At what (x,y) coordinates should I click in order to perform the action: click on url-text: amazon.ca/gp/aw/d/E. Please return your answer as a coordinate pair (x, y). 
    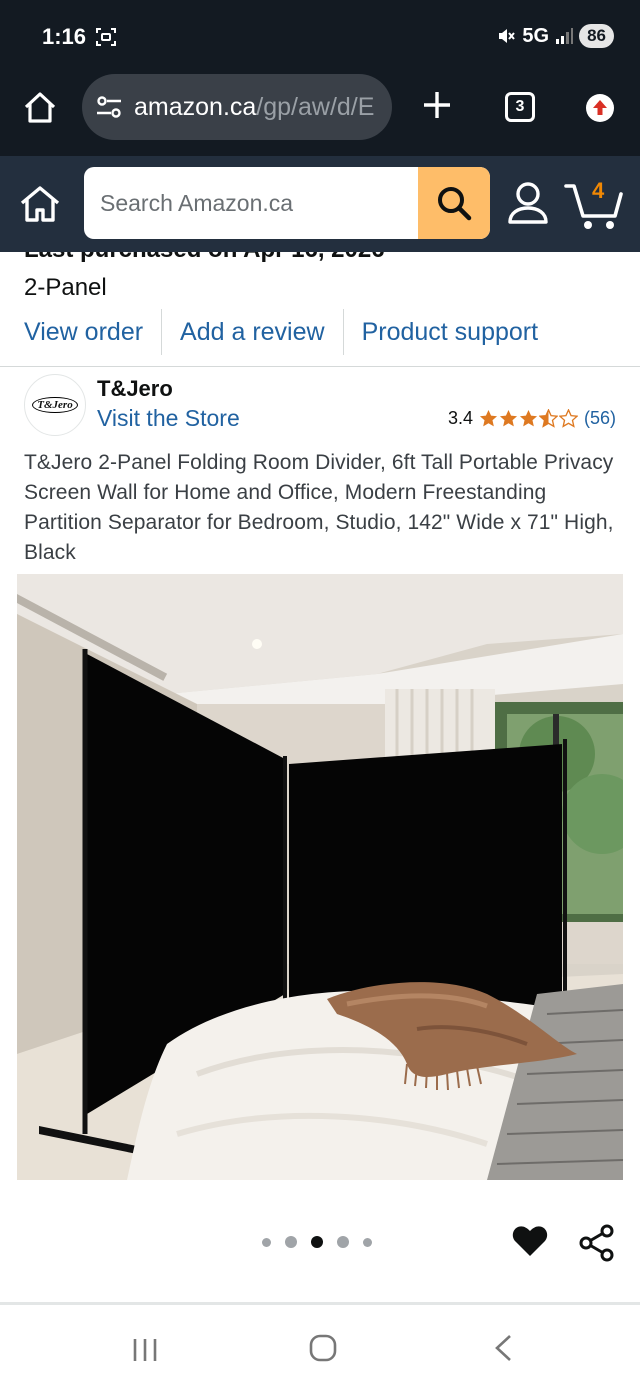
    Looking at the image, I should click on (254, 107).